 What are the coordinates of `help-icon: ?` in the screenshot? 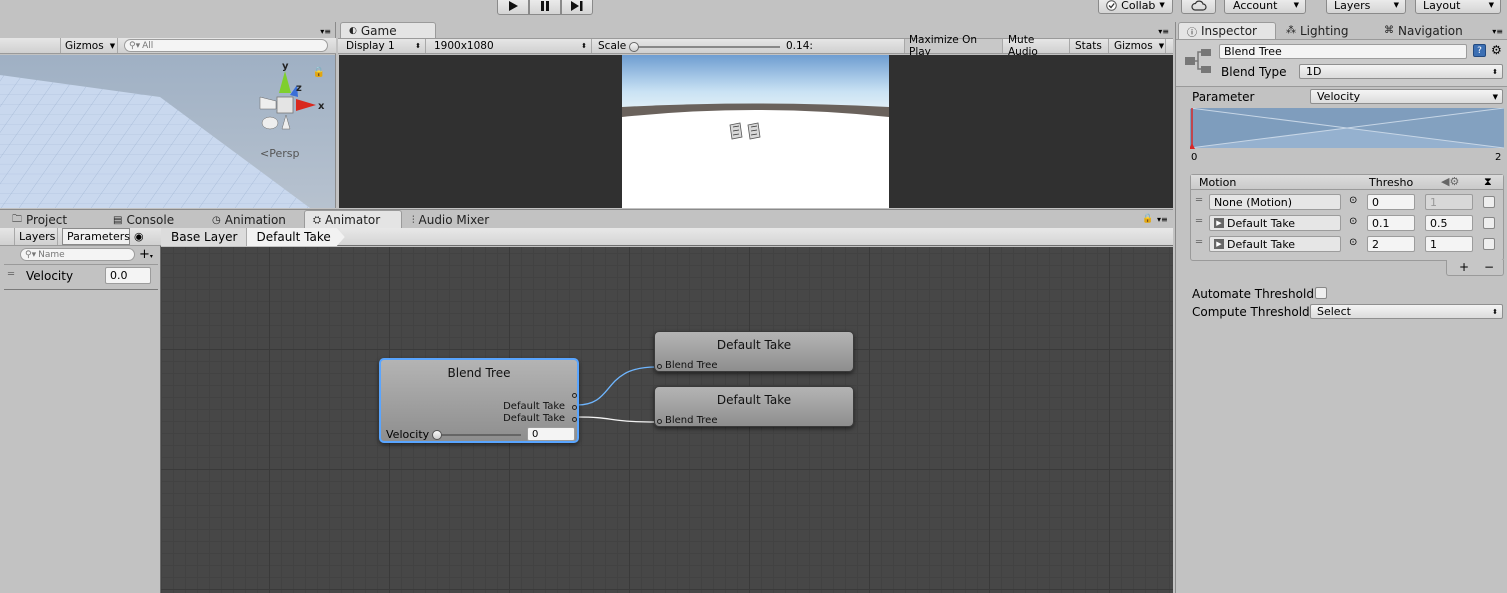 It's located at (1479, 50).